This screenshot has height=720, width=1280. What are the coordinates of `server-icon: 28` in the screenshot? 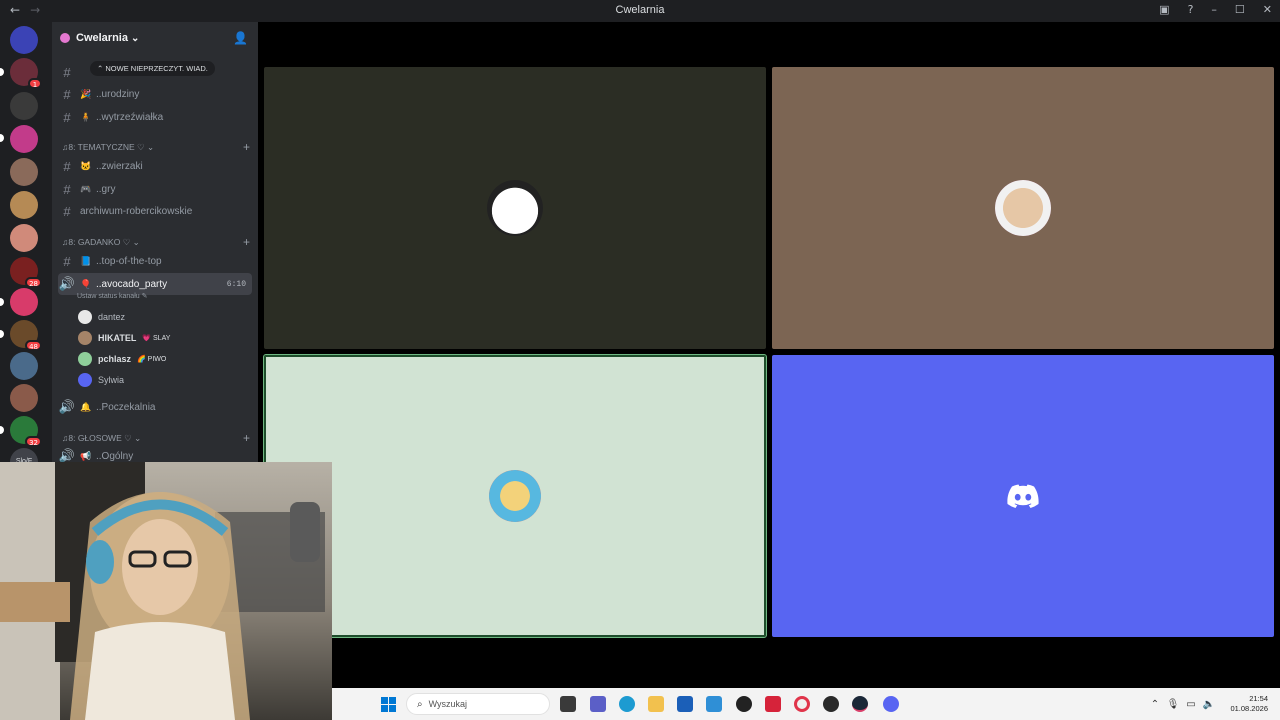 It's located at (26, 272).